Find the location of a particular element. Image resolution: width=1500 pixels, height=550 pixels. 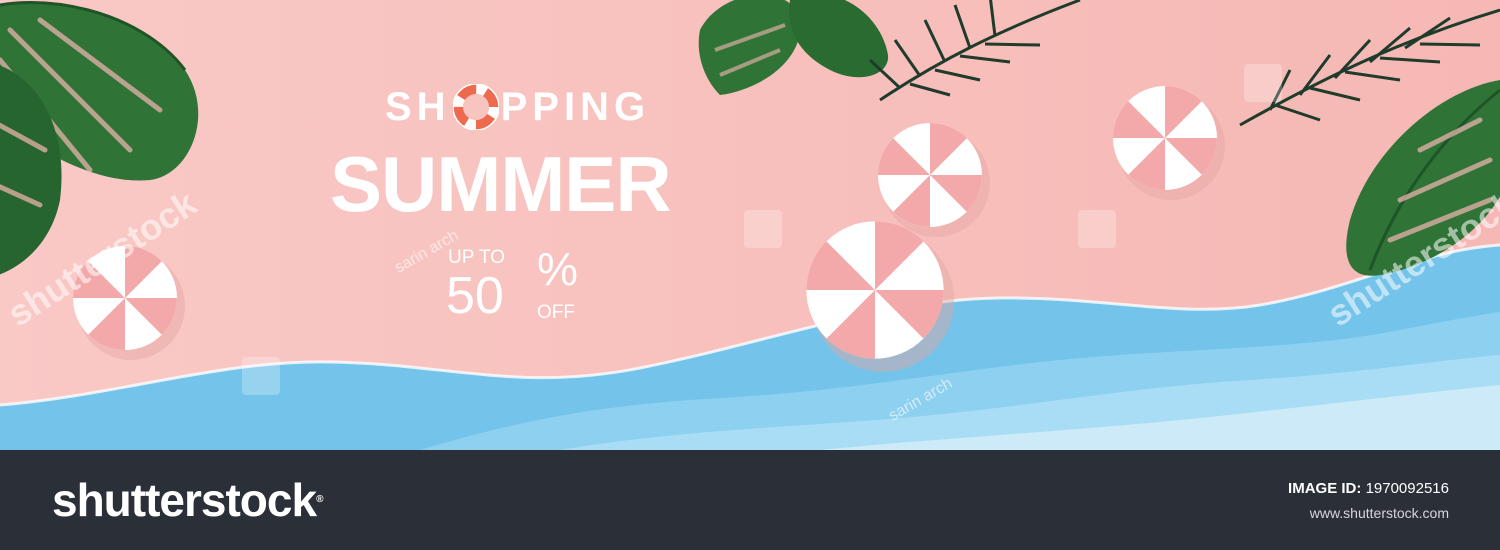

image-id-value: 1970092516 is located at coordinates (1407, 488).